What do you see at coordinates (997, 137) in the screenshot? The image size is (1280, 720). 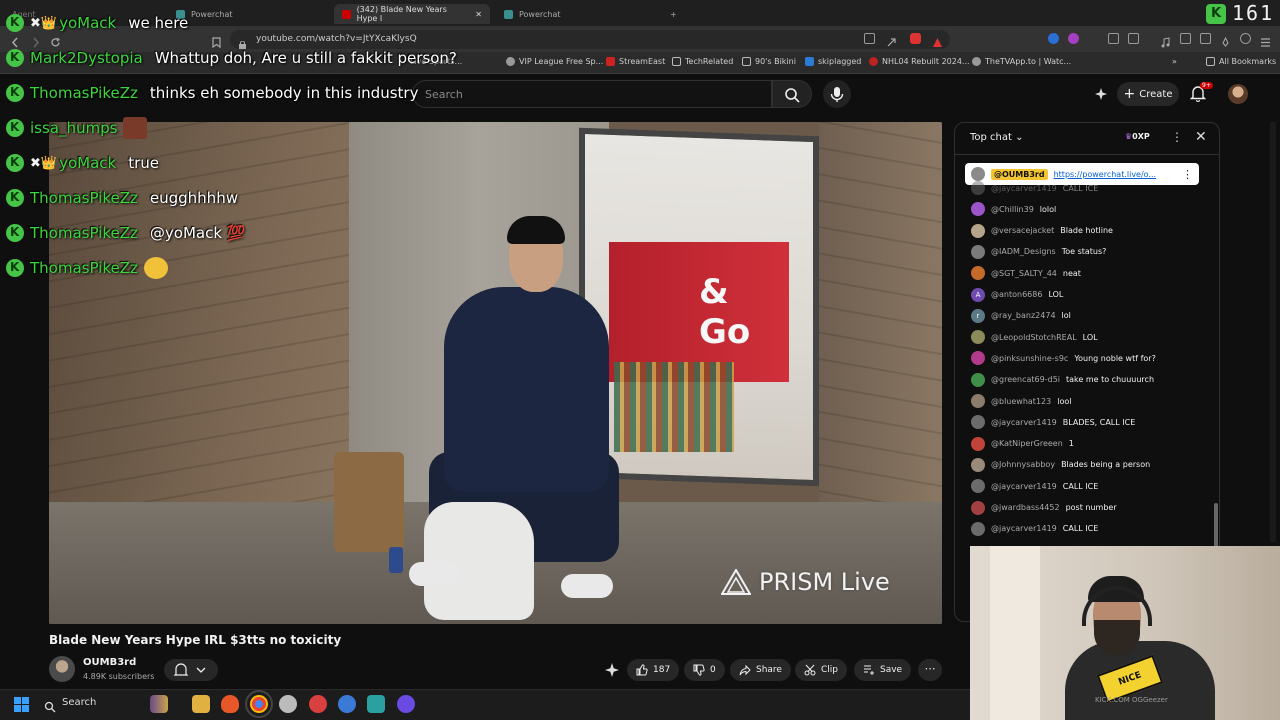 I see `chat-mode-dropdown: Top chat ⌄` at bounding box center [997, 137].